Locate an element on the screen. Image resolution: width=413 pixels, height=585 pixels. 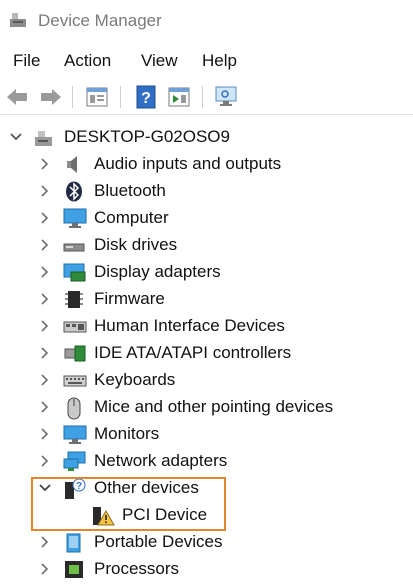
tree-root: DESKTOP-G02OSO9 is located at coordinates (206, 137).